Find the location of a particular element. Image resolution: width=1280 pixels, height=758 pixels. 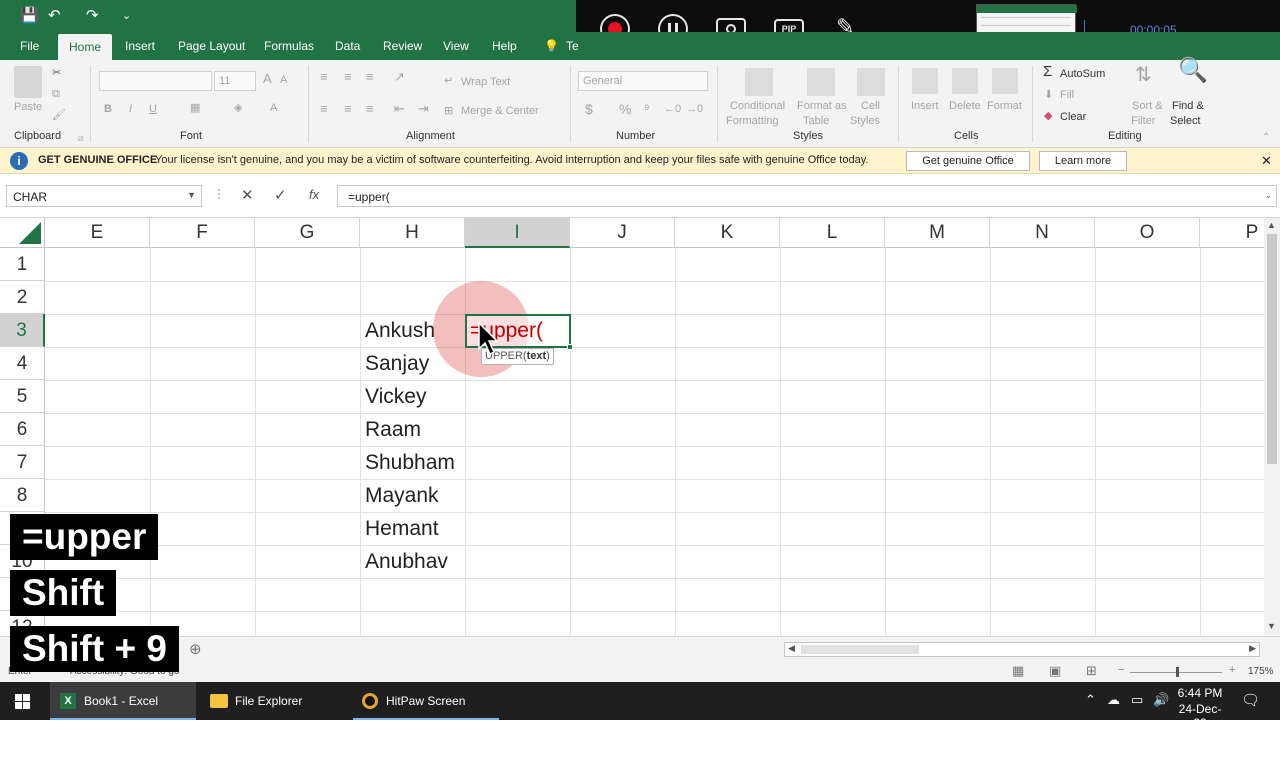

column-header-f: F is located at coordinates (202, 233).